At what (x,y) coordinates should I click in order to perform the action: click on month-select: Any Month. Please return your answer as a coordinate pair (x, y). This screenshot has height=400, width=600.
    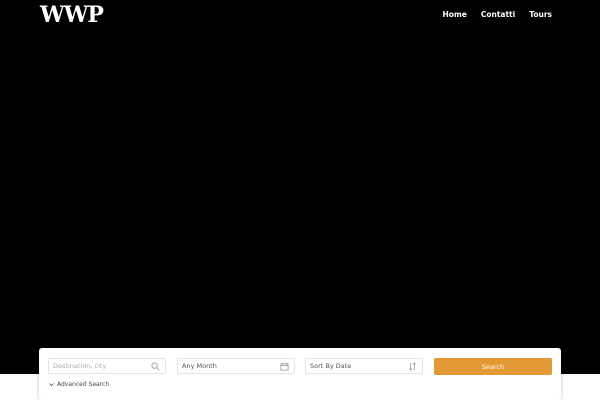
    Looking at the image, I should click on (236, 366).